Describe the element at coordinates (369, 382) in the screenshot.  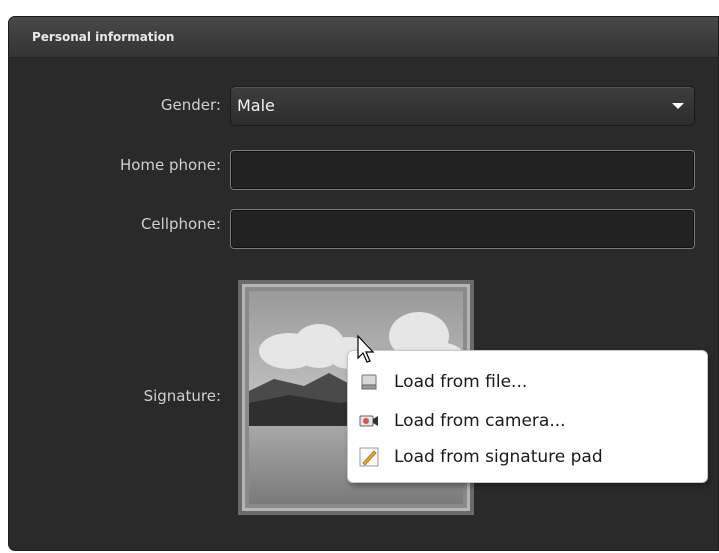
I see `file-icon` at that location.